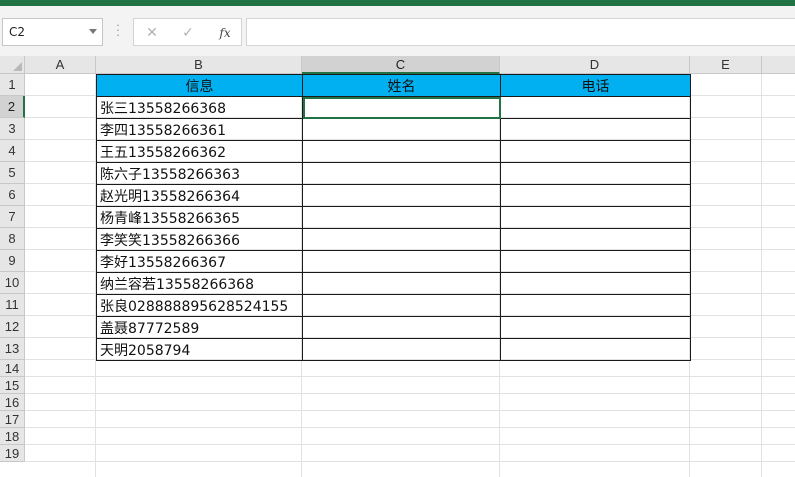  What do you see at coordinates (118, 30) in the screenshot?
I see `vertical-dots-icon: · · ·` at bounding box center [118, 30].